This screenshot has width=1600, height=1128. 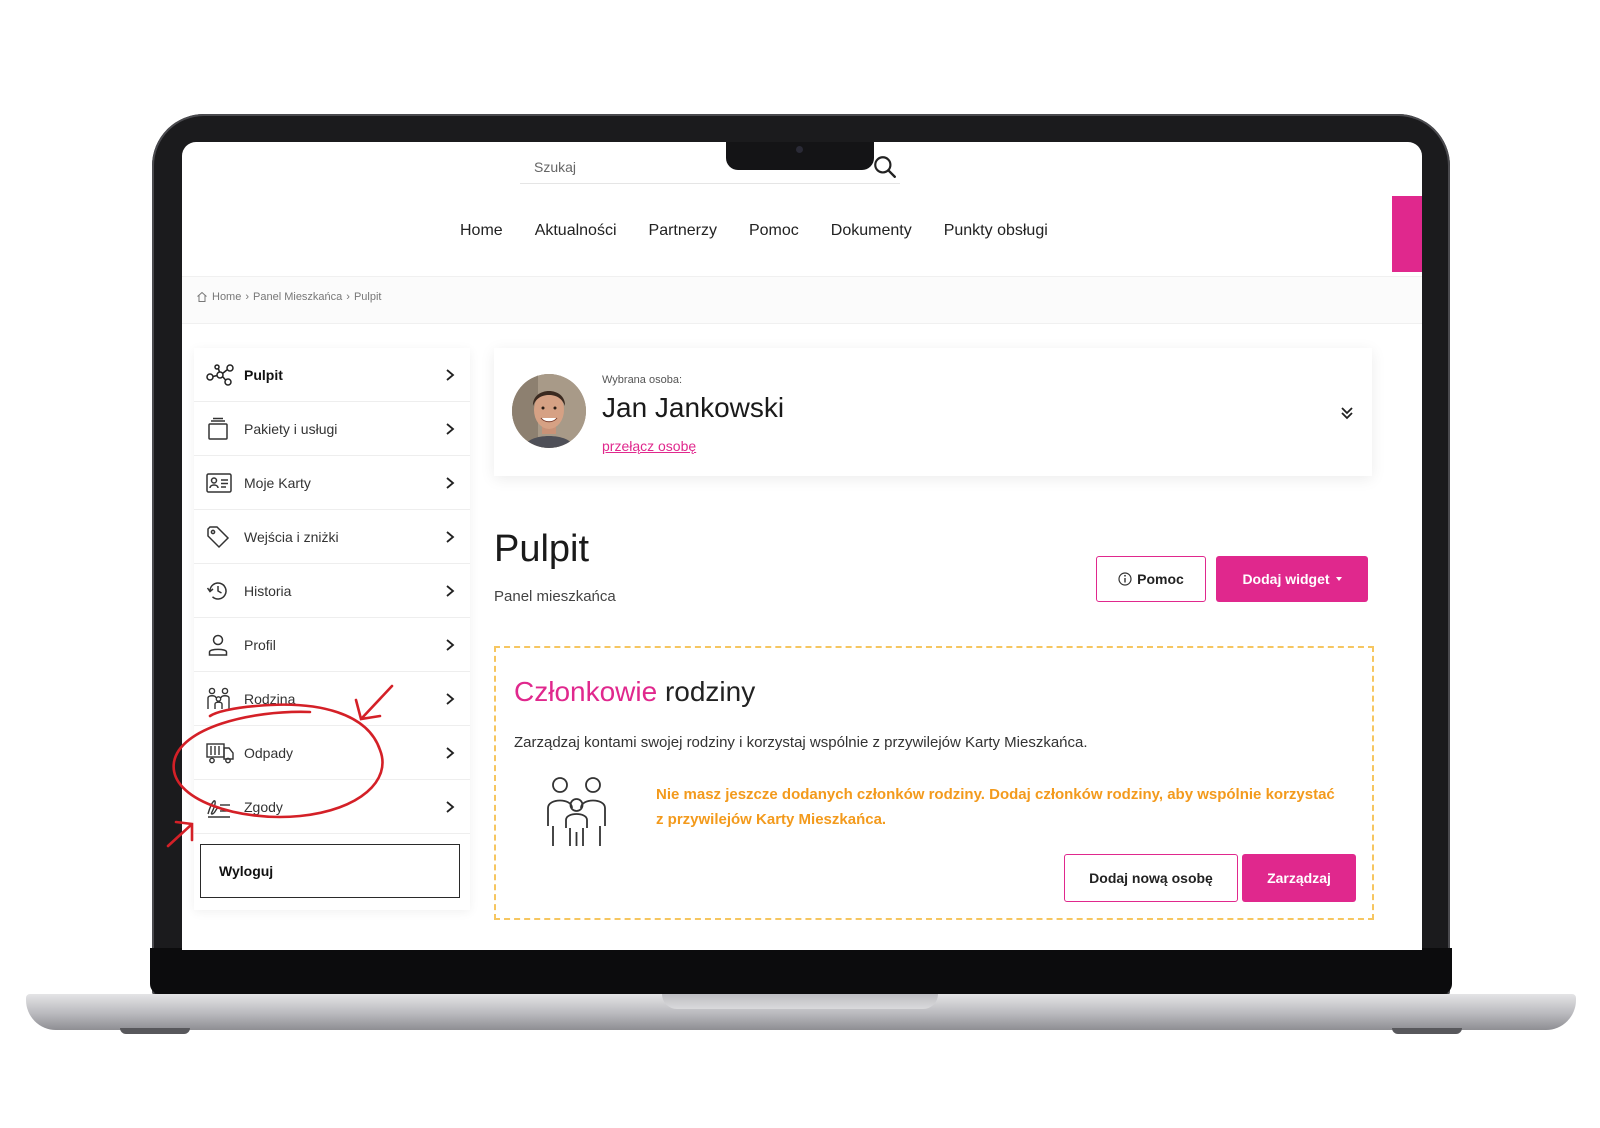 What do you see at coordinates (802, 300) in the screenshot?
I see `breadcrumb-bar: Home › Panel Mieszkańca › Pulpit` at bounding box center [802, 300].